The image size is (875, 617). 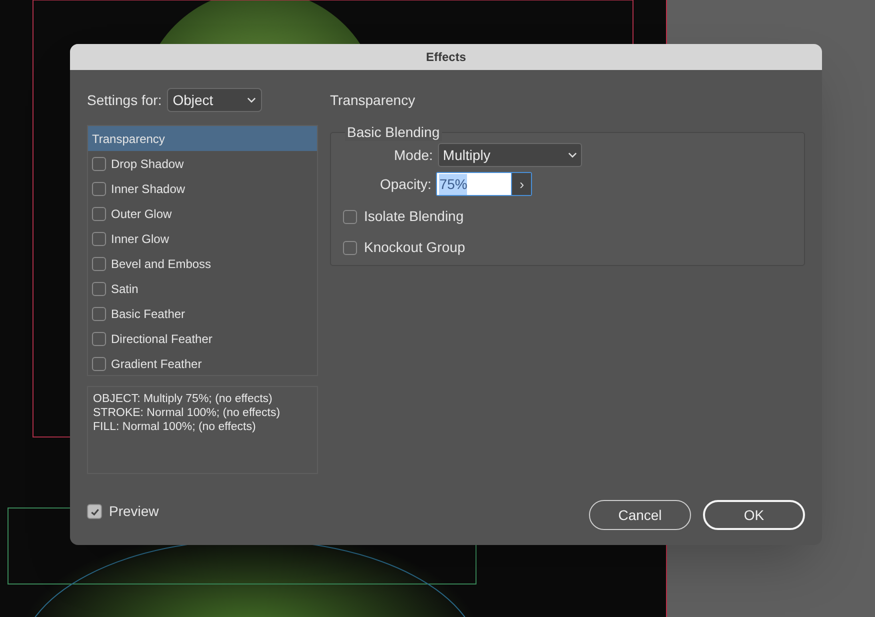 I want to click on opacity-slider-button: ›, so click(x=521, y=184).